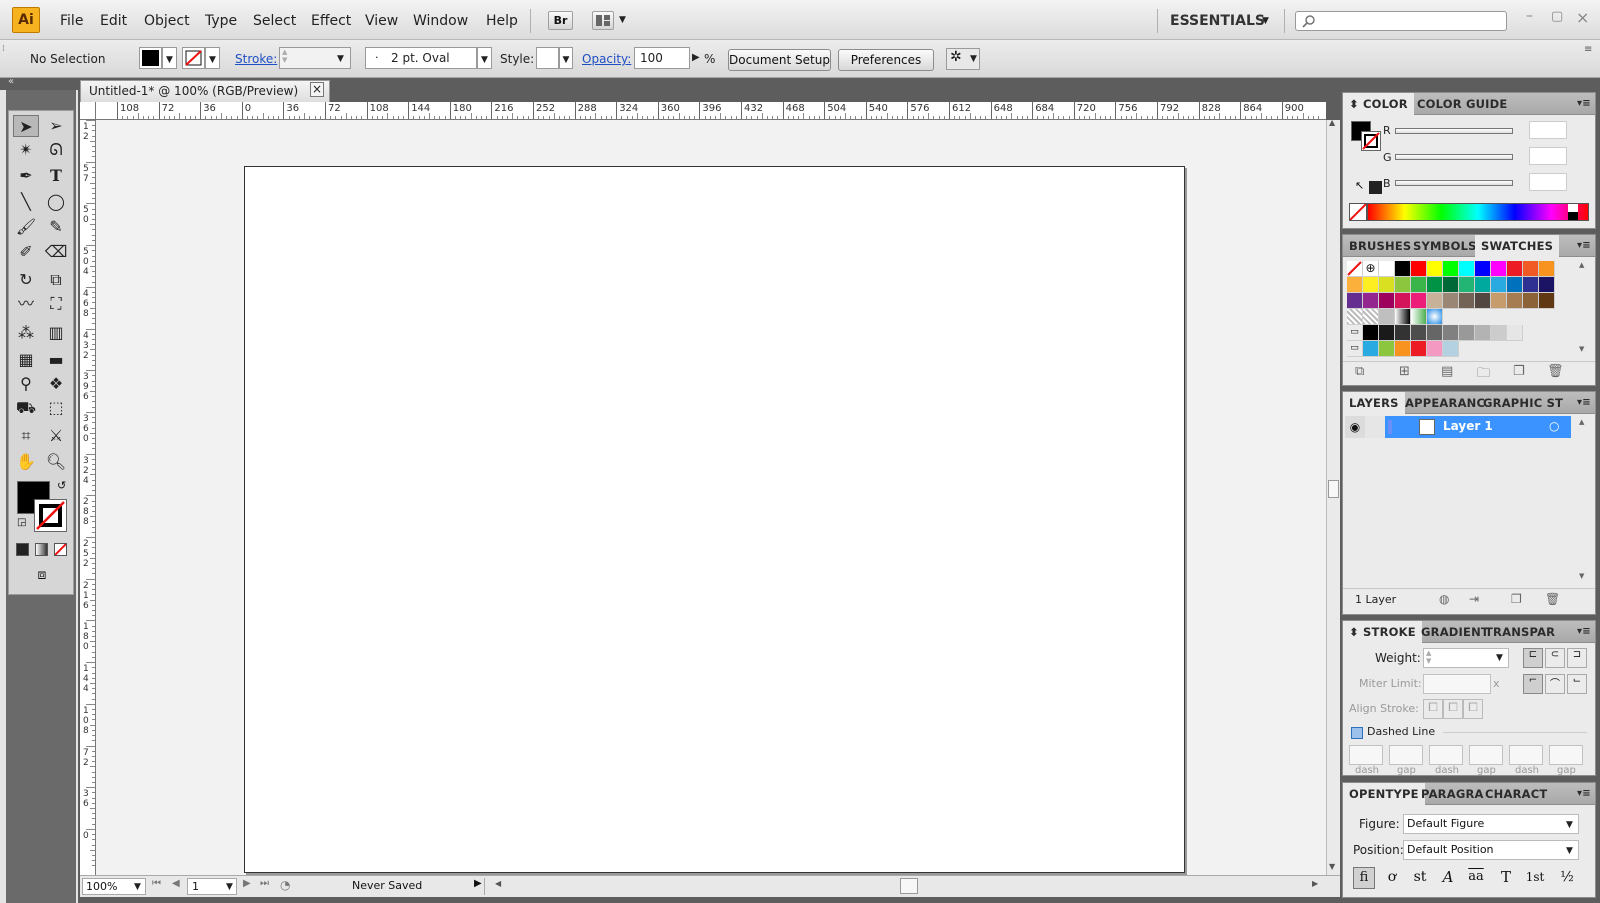 Image resolution: width=1600 pixels, height=903 pixels. I want to click on swash-icon: A, so click(1448, 878).